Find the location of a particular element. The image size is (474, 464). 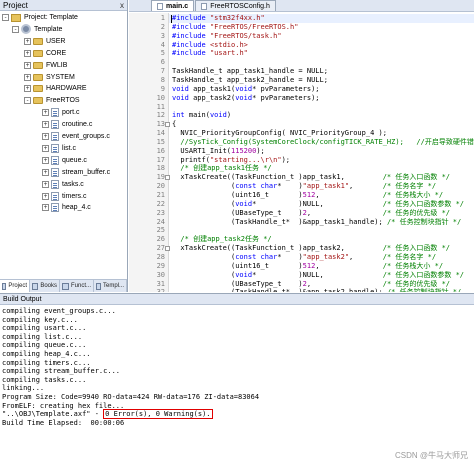

editor-tab: FreeRTOSConfig.h is located at coordinates (235, 5).